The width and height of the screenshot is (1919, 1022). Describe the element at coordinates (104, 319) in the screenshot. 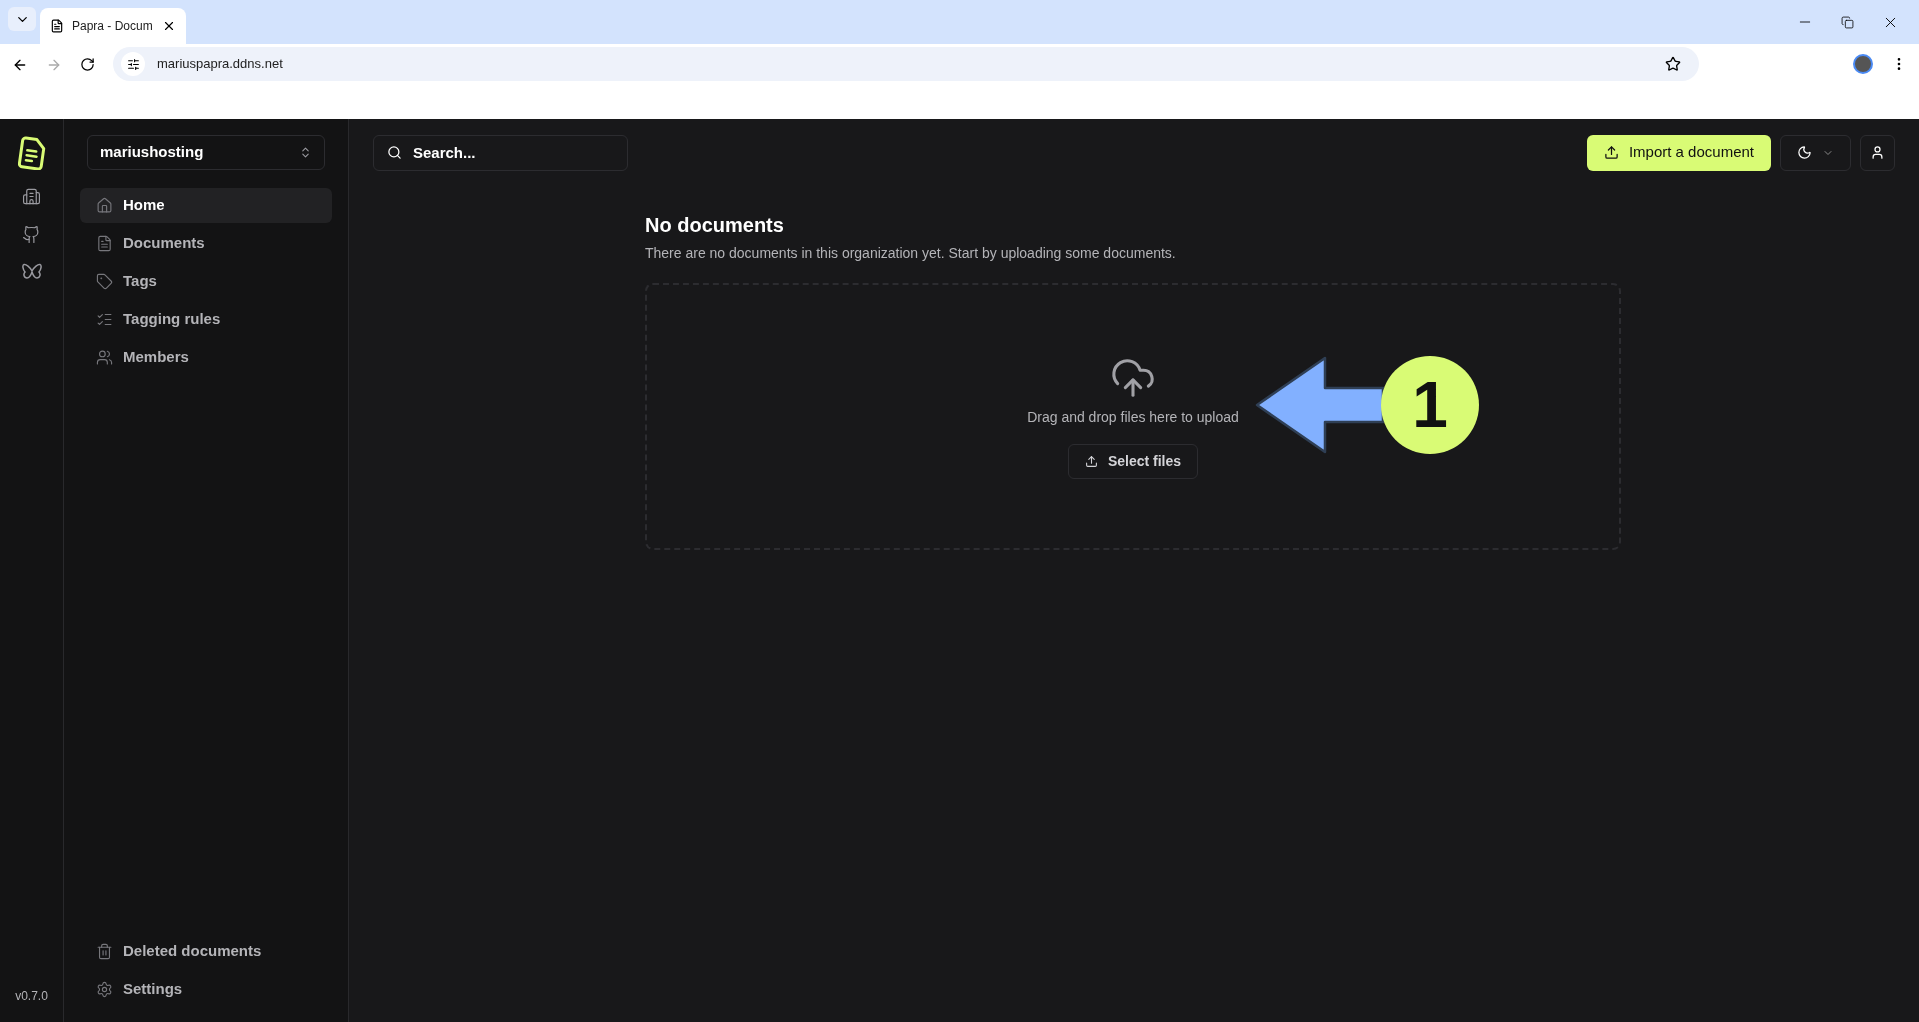

I see `rules-icon` at that location.